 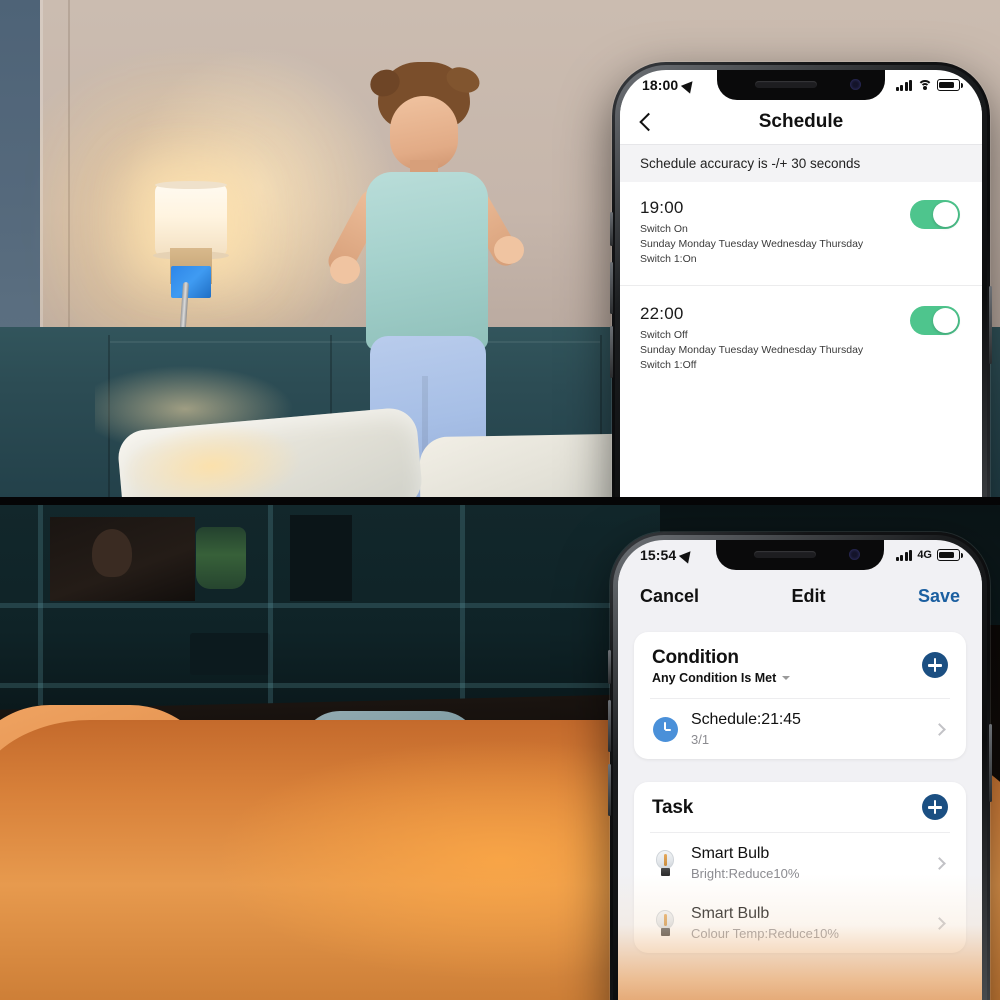 I want to click on shelf-box-object, so click(x=230, y=654).